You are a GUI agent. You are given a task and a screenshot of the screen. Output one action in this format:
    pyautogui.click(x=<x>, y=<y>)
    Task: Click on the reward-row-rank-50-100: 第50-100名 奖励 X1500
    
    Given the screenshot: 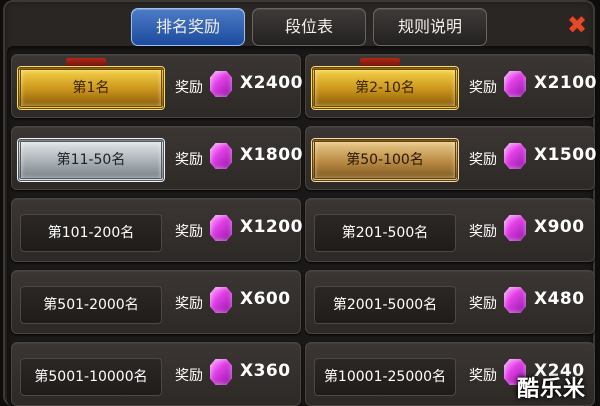 What is the action you would take?
    pyautogui.click(x=451, y=158)
    